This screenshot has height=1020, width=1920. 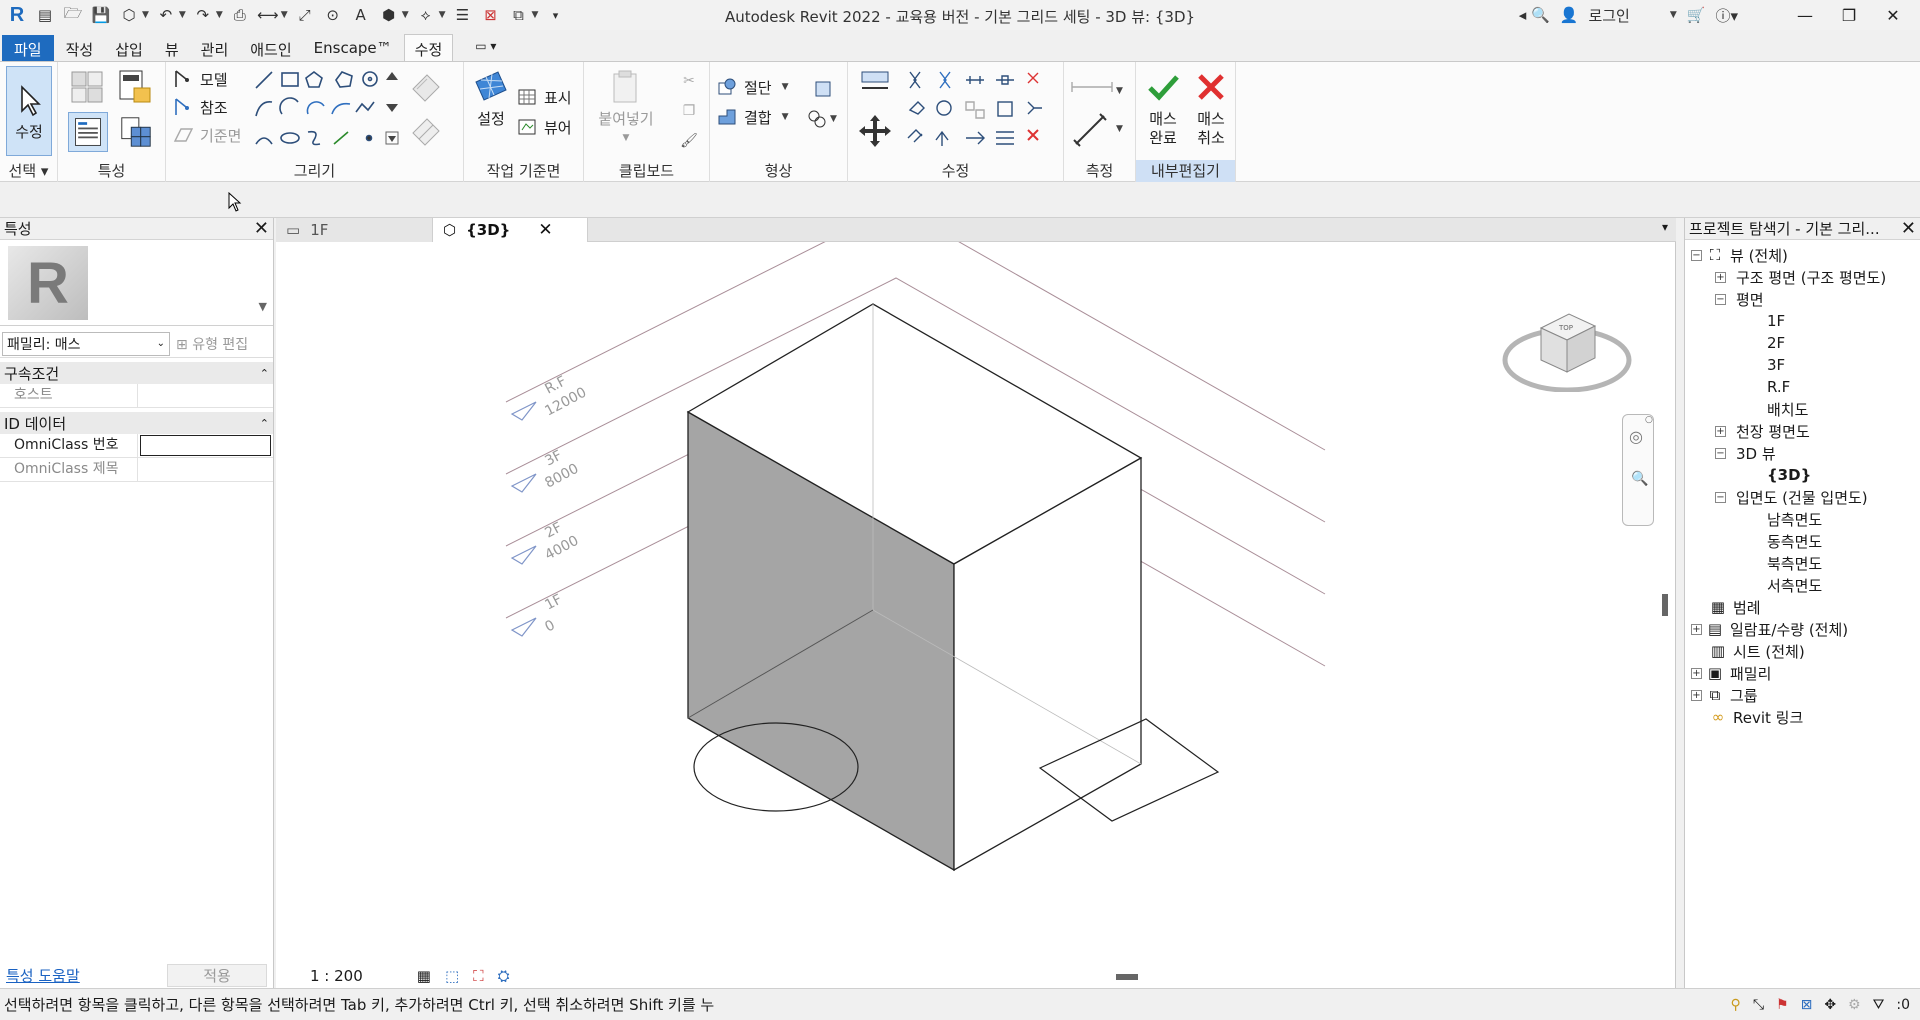 I want to click on set-work-plane-button: 설정, so click(x=491, y=98).